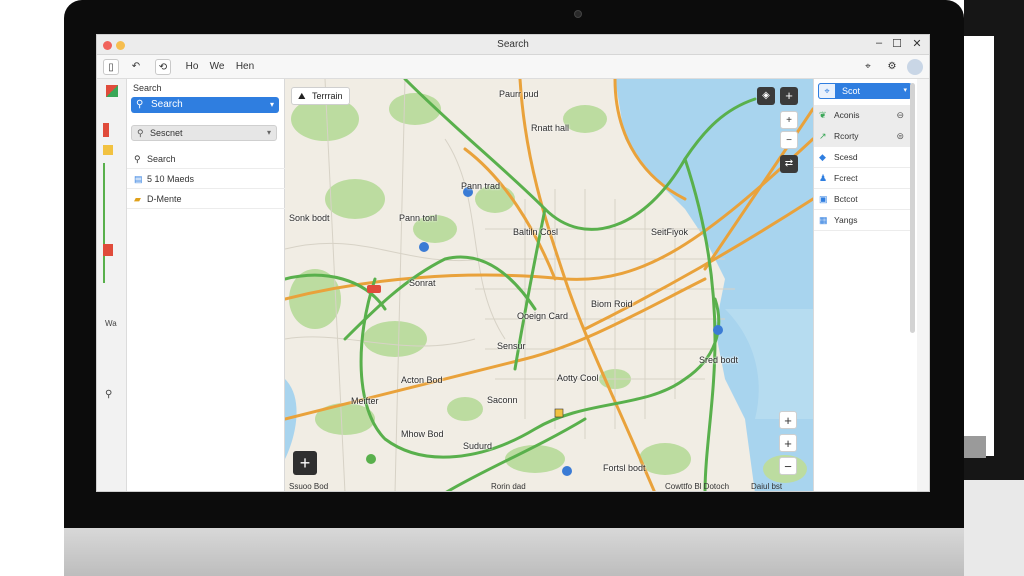  I want to click on list-item-label: D-Mente, so click(164, 199).